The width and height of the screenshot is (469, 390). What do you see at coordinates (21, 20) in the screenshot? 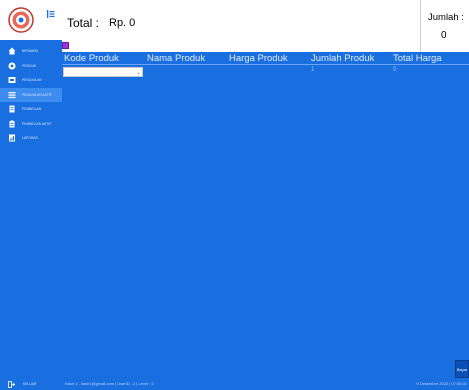
I see `logo-icon` at bounding box center [21, 20].